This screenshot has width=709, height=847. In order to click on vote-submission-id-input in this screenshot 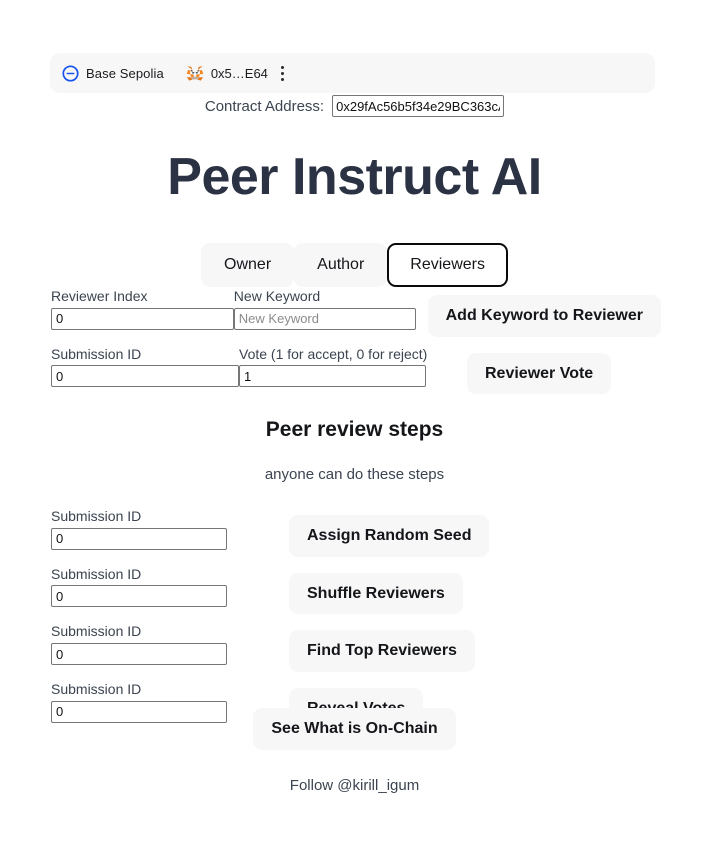, I will do `click(145, 376)`.